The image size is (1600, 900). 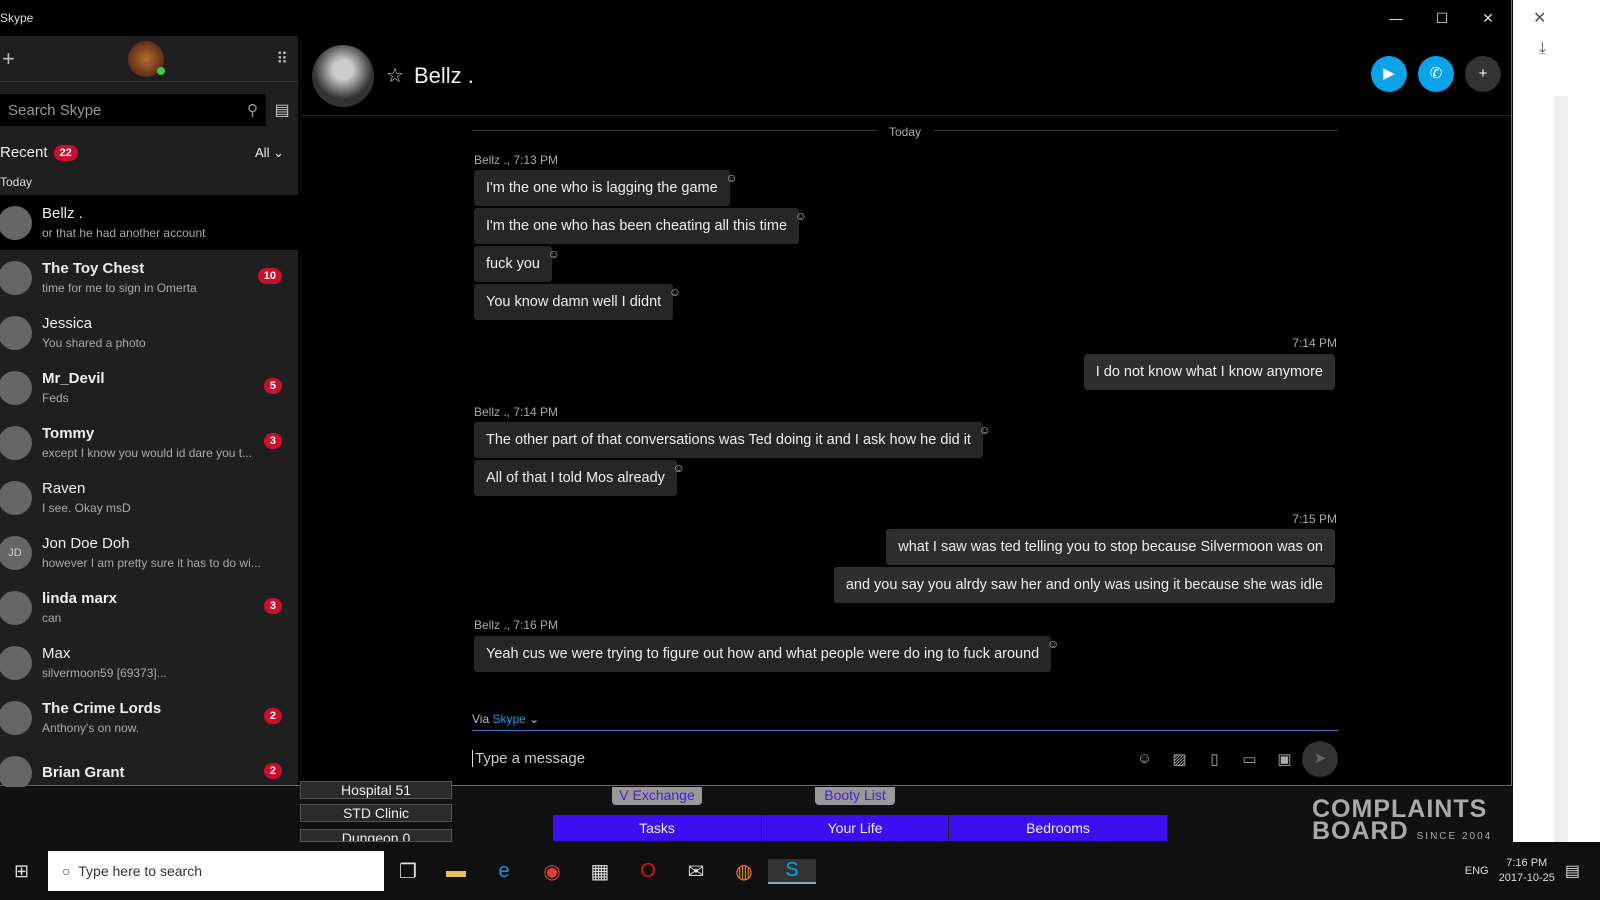 I want to click on watermark-tag: SINCE 2004, so click(x=1454, y=836).